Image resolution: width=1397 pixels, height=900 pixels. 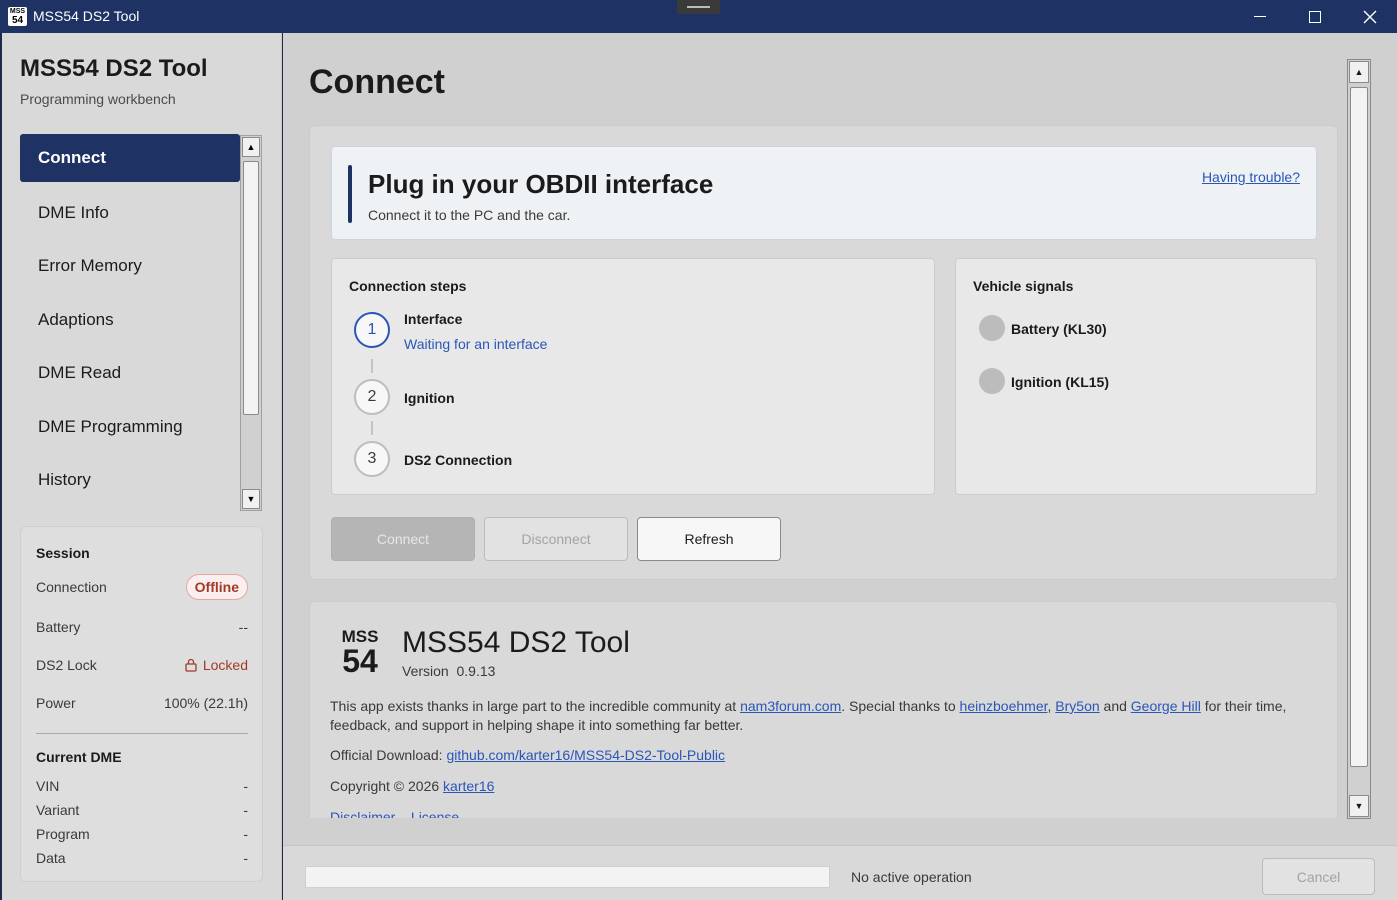 What do you see at coordinates (142, 786) in the screenshot?
I see `dme-vin-row: VIN -` at bounding box center [142, 786].